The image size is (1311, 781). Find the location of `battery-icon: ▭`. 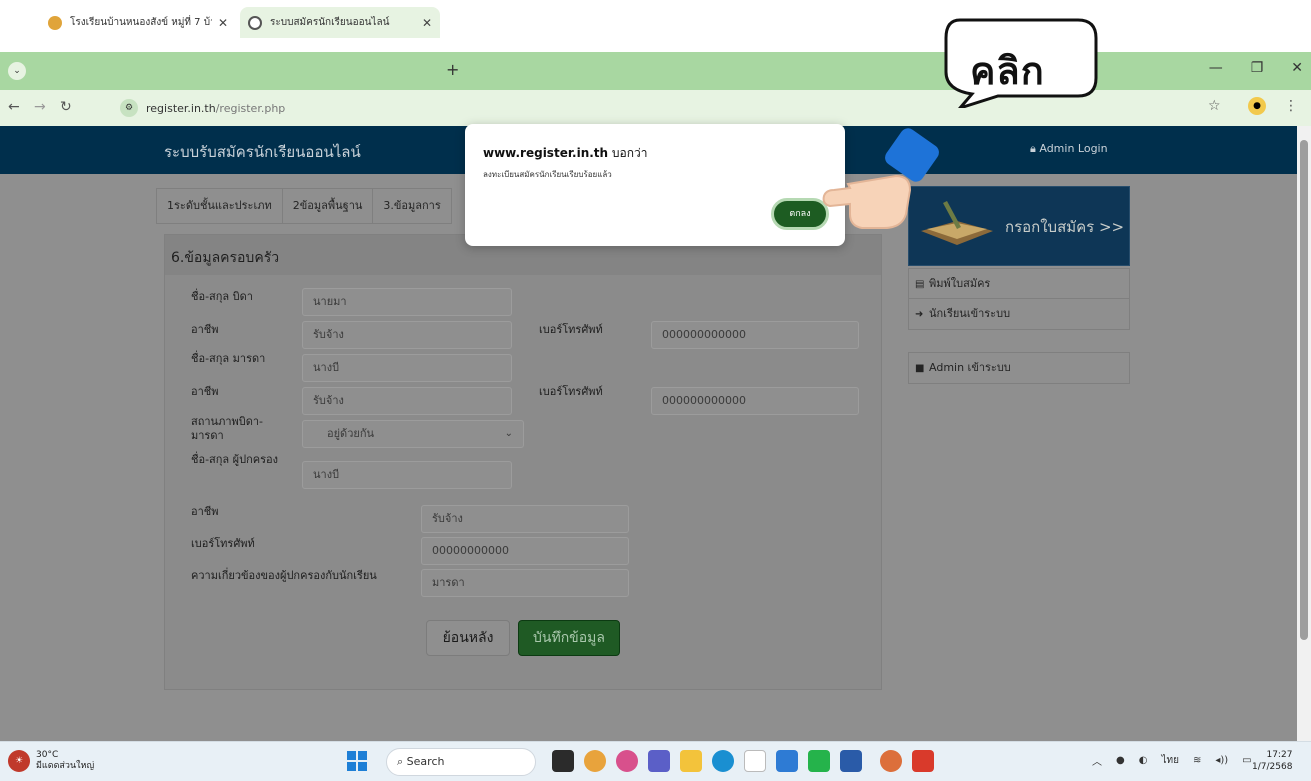

battery-icon: ▭ is located at coordinates (1246, 760).